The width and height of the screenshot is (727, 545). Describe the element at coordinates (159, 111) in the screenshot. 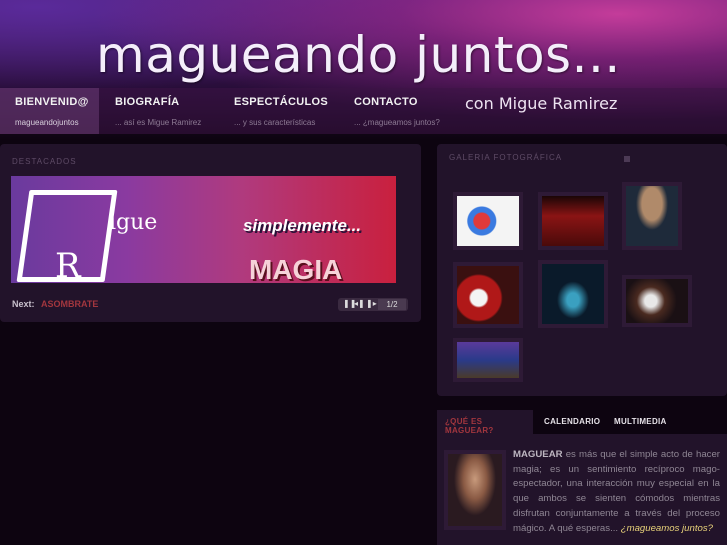

I see `nav-item-biografia: BIOGRAFÍA ... así es Migue Ramirez` at that location.